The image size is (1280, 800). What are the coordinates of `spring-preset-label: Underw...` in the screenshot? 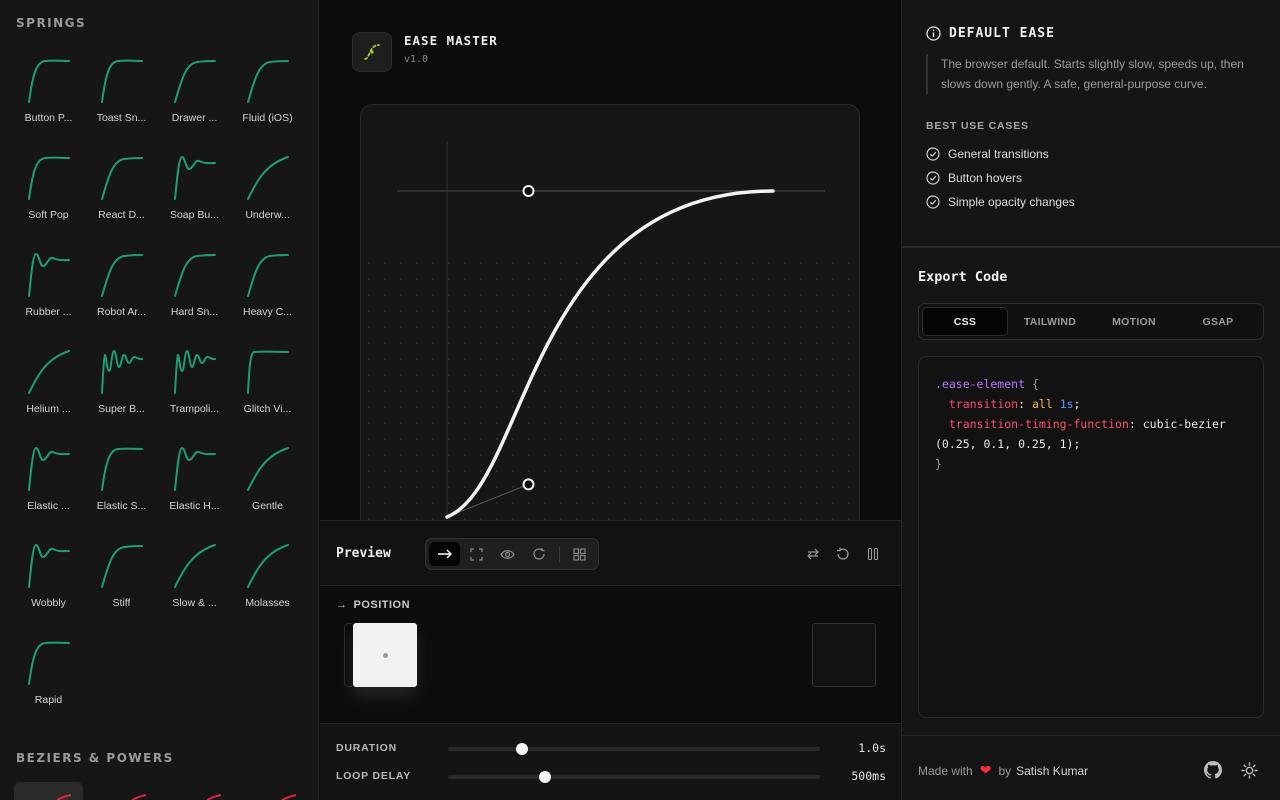 It's located at (267, 215).